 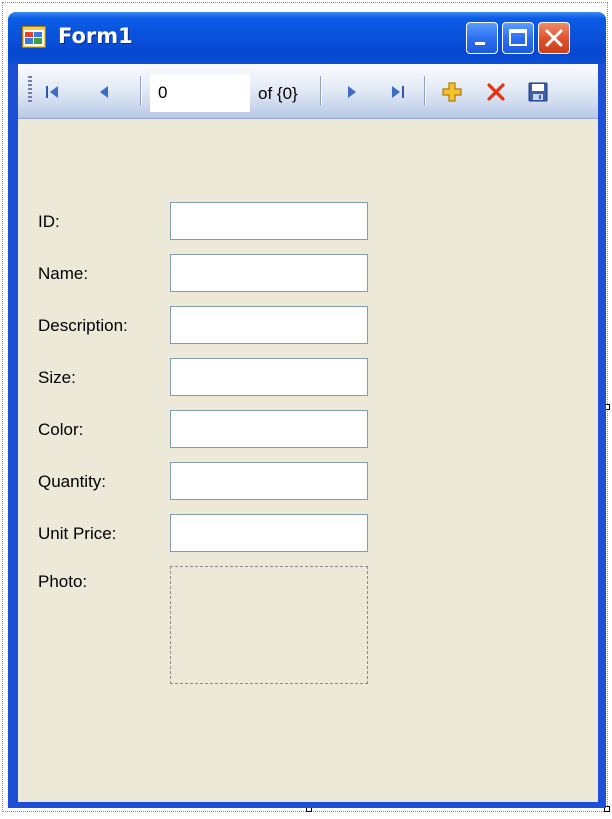 I want to click on save-icon, so click(x=538, y=92).